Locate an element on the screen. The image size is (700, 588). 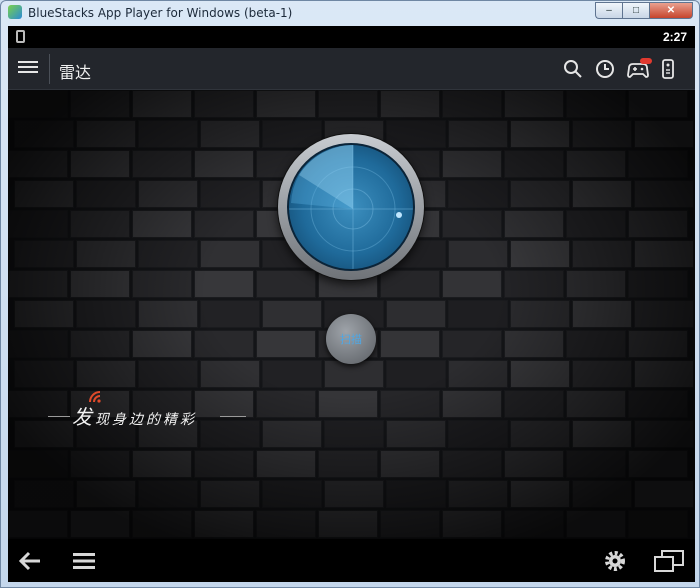
page-title: 雷达 is located at coordinates (75, 72).